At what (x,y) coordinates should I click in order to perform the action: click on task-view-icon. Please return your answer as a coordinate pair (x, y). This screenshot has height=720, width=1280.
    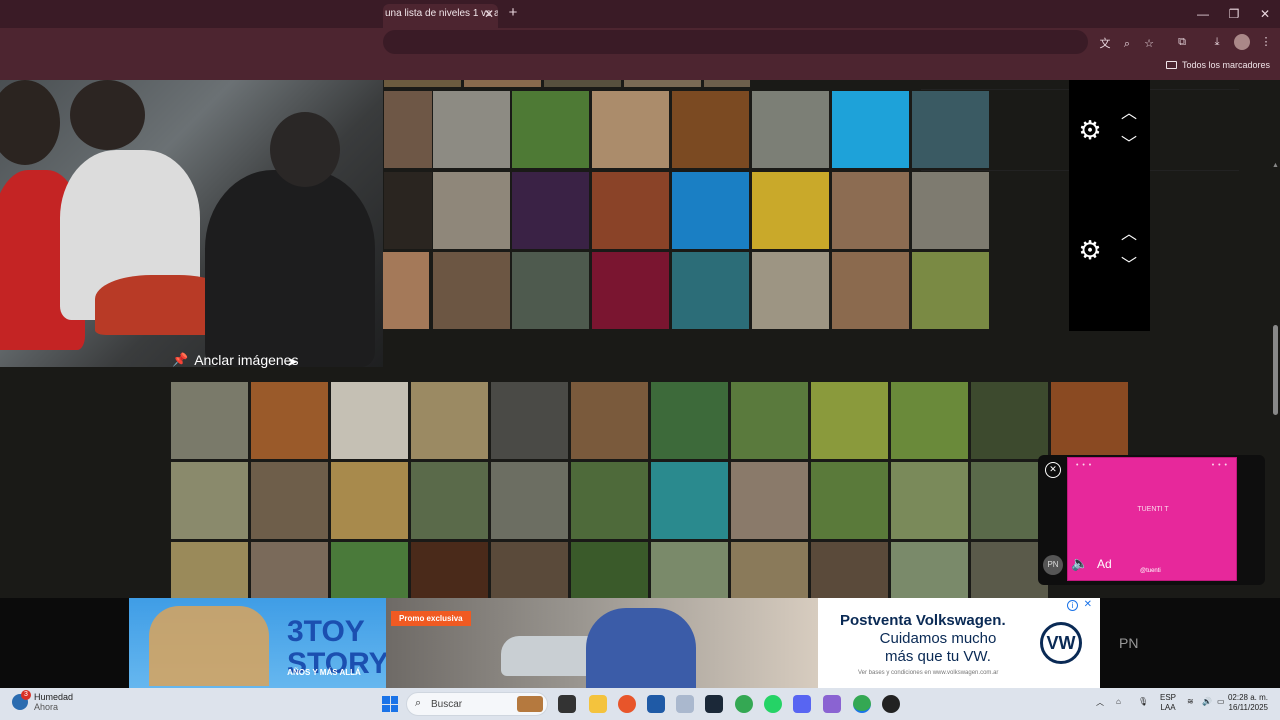
    Looking at the image, I should click on (567, 704).